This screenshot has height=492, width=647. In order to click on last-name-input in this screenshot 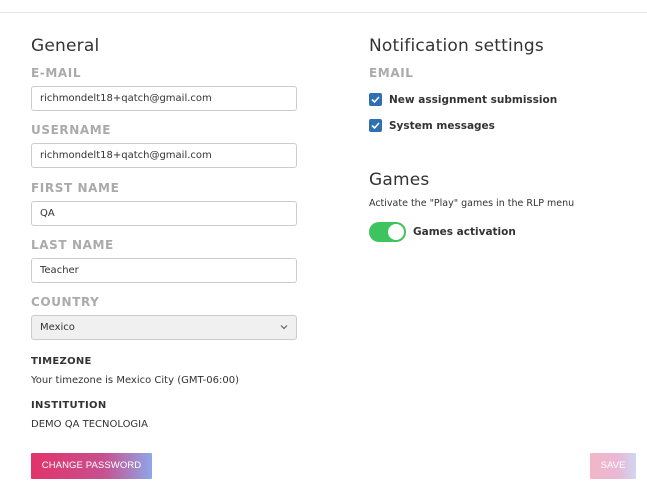, I will do `click(164, 270)`.